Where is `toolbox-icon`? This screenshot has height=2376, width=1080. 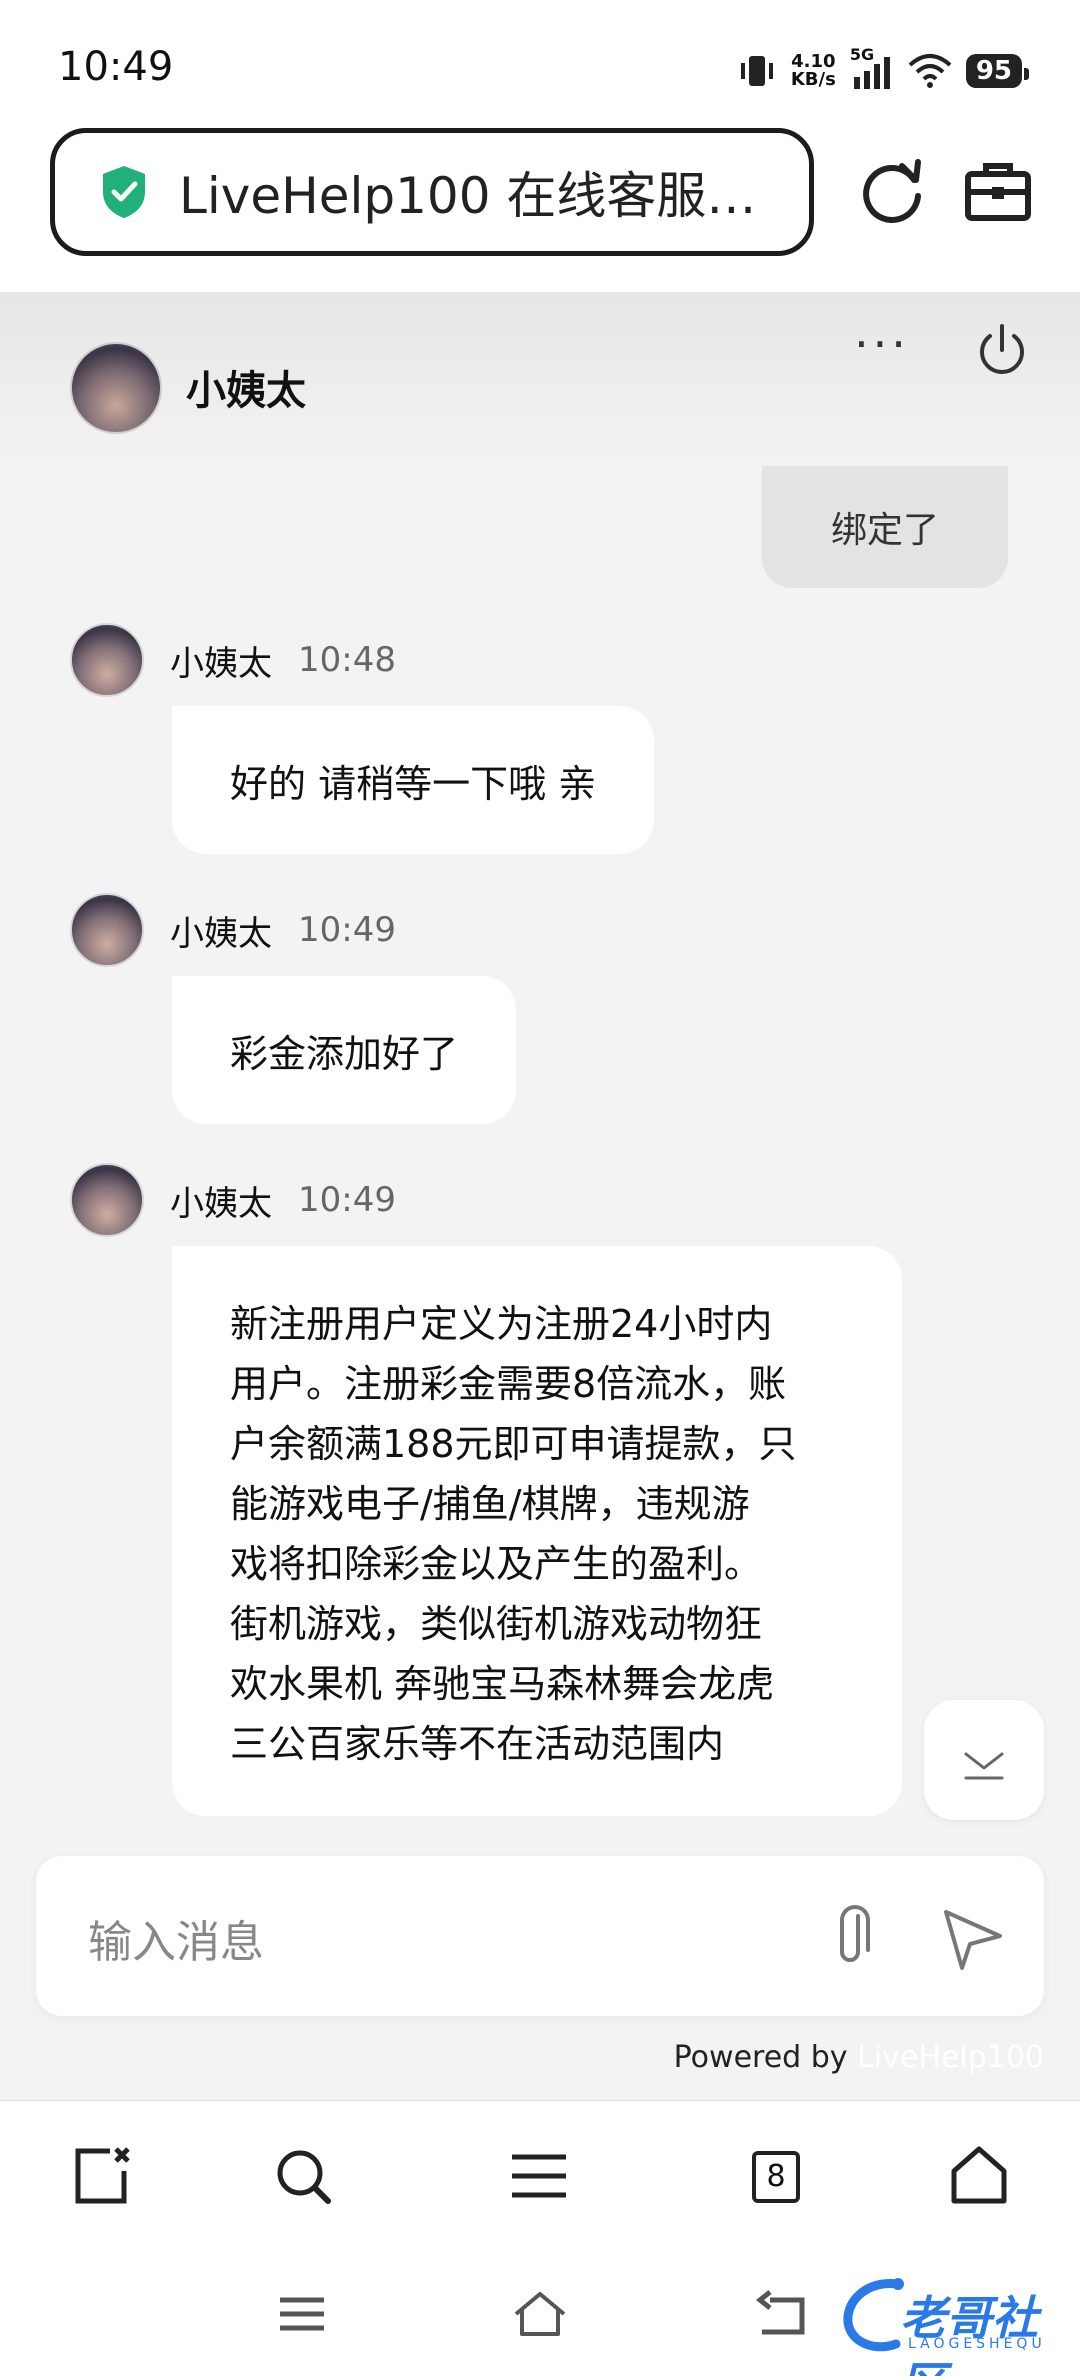 toolbox-icon is located at coordinates (998, 192).